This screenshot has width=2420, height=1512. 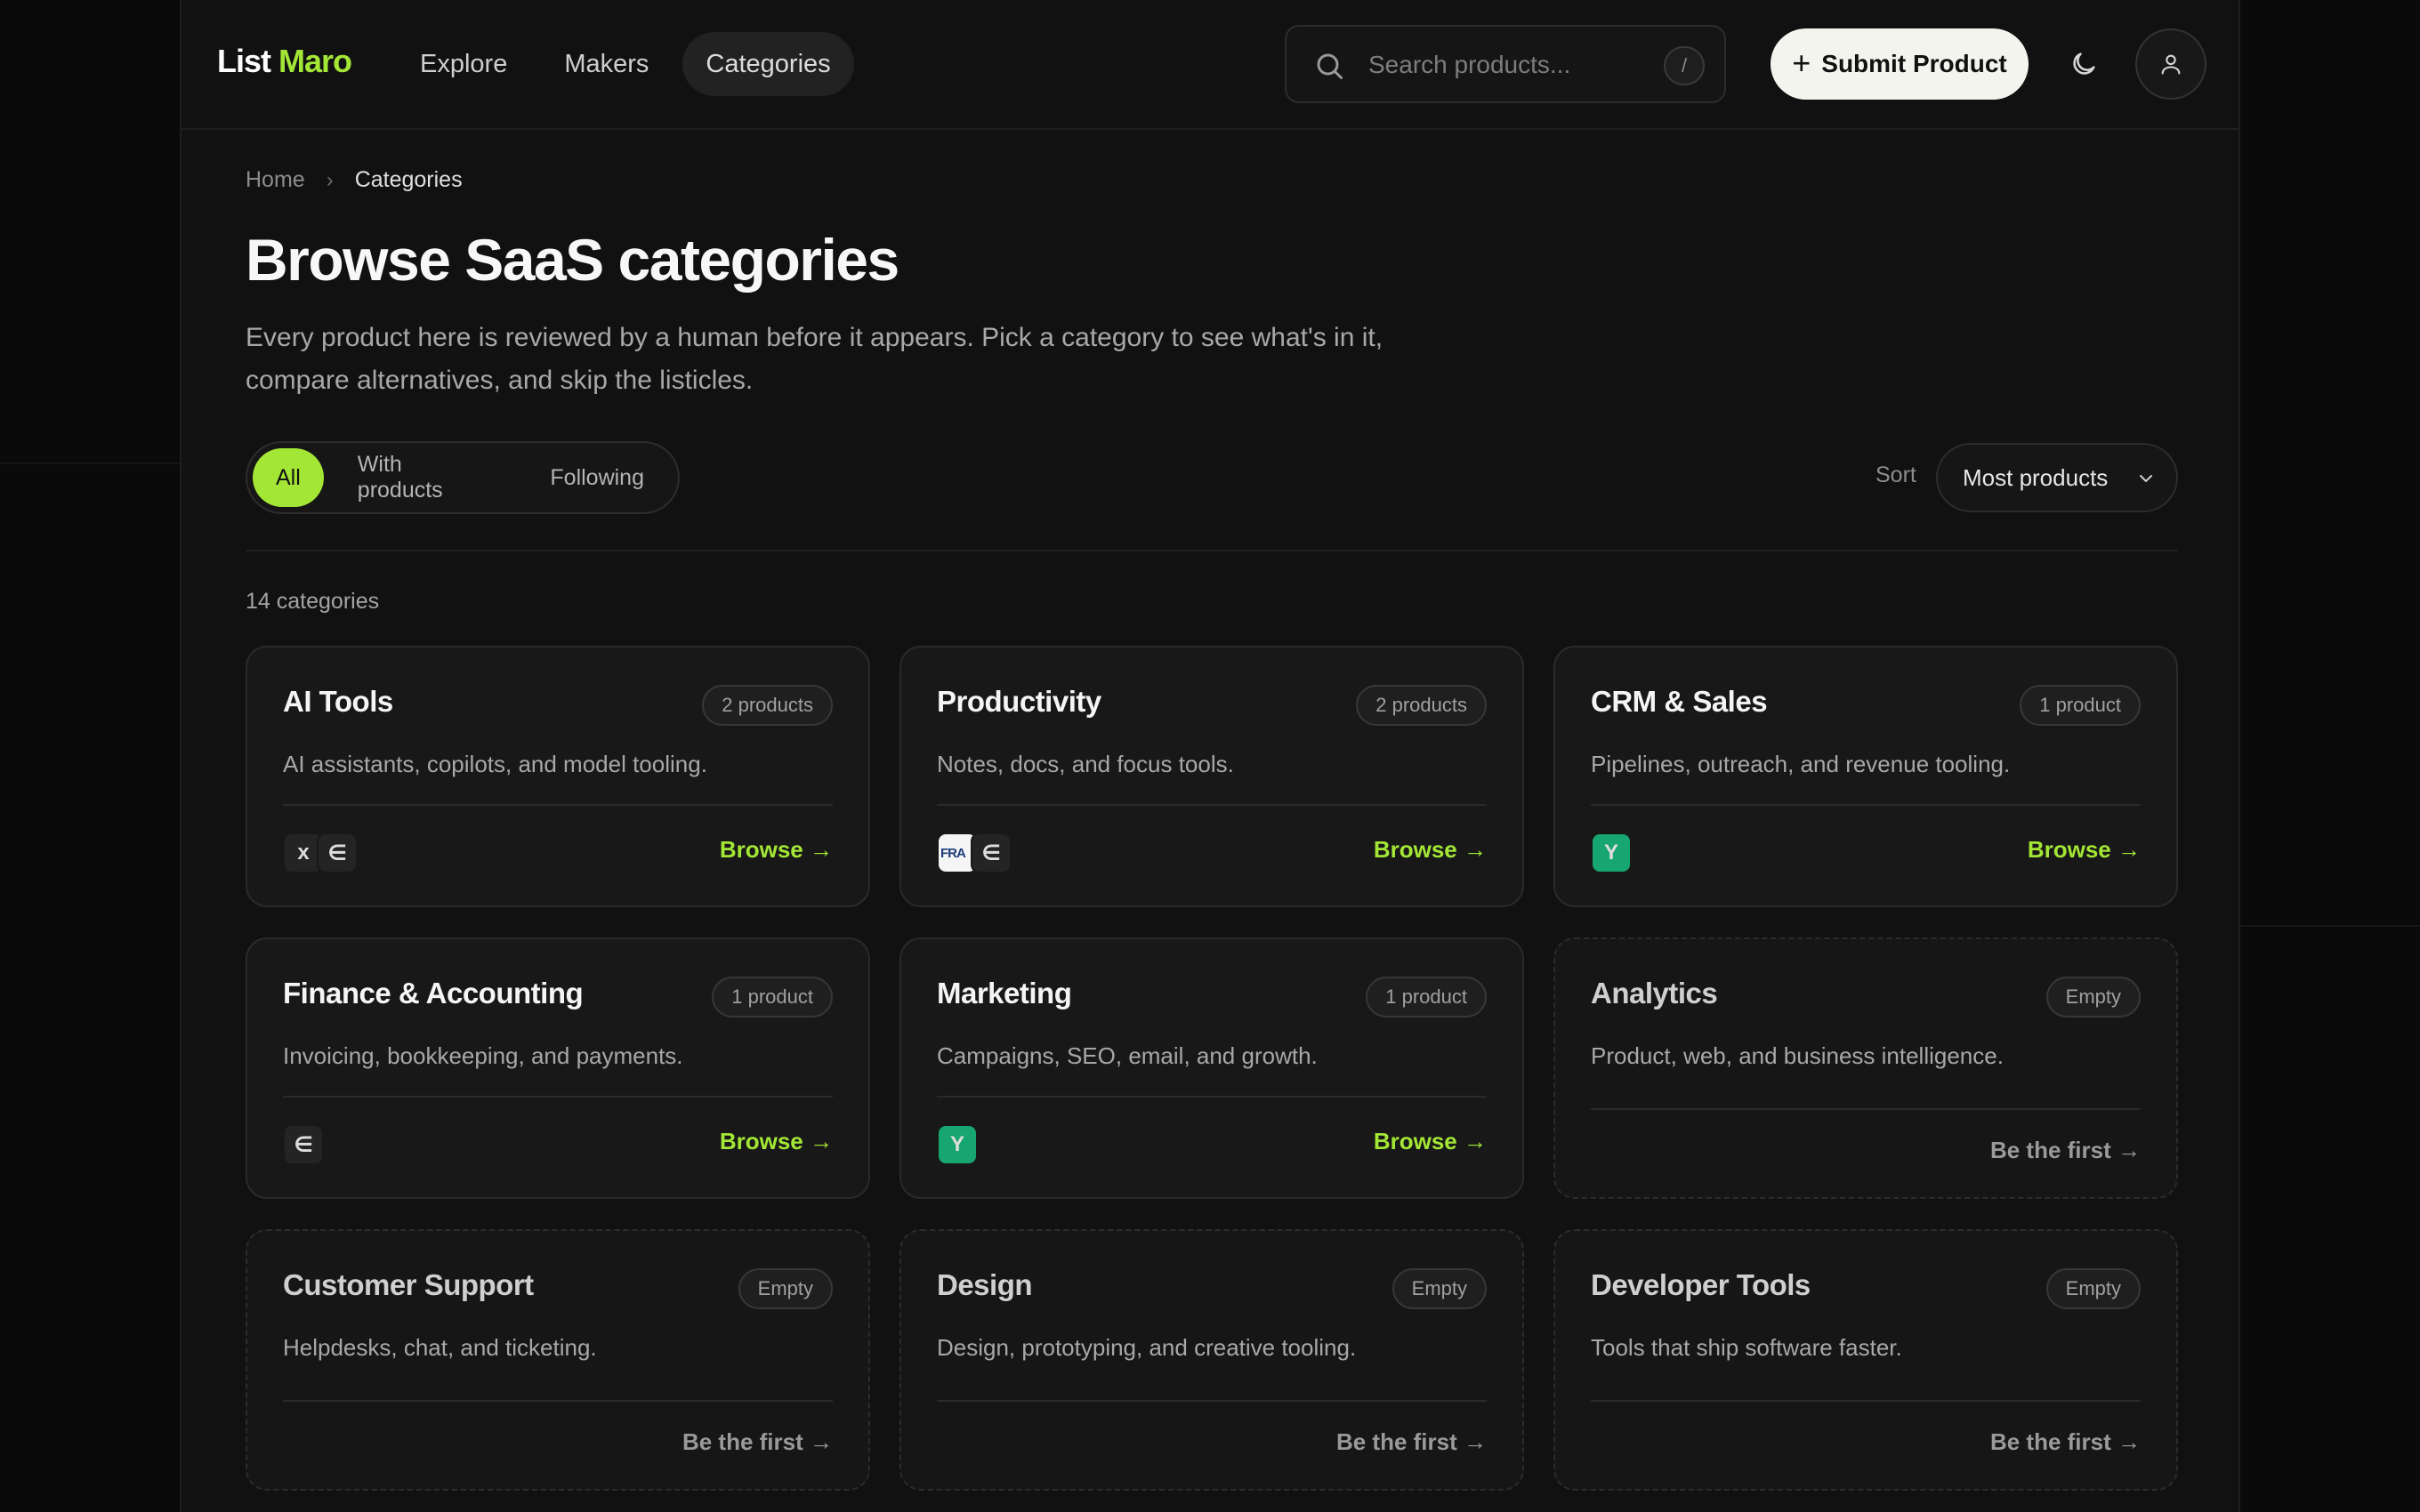 I want to click on category-description: Tools that ship software faster., so click(x=1746, y=1347).